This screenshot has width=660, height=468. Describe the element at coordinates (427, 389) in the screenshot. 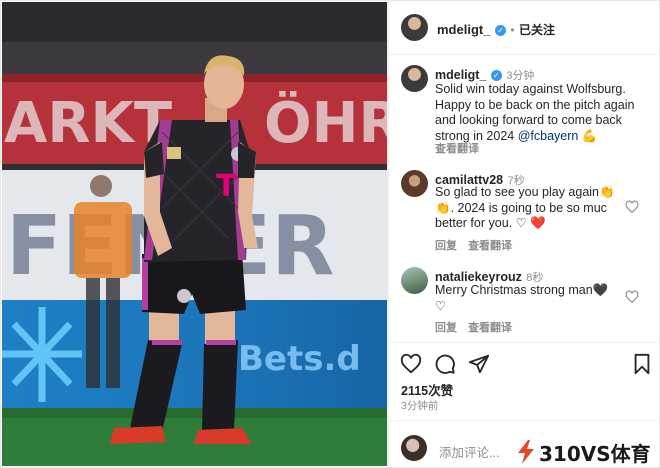

I see `like-count: 2115次赞` at that location.